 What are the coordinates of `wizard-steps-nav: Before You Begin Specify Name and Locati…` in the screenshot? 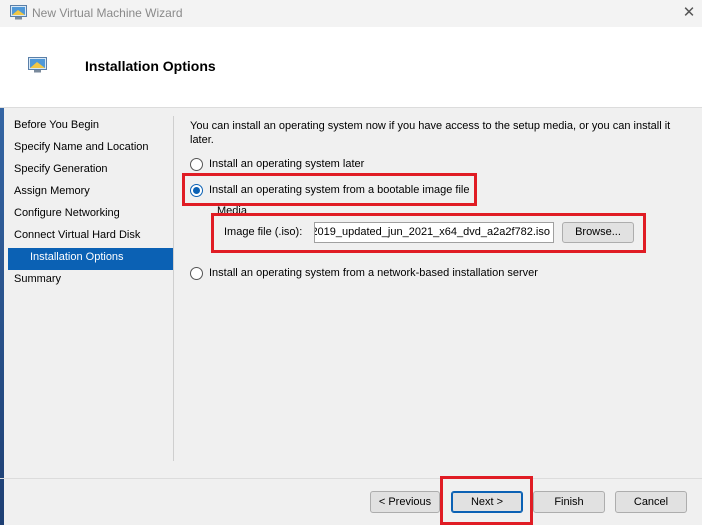 It's located at (90, 204).